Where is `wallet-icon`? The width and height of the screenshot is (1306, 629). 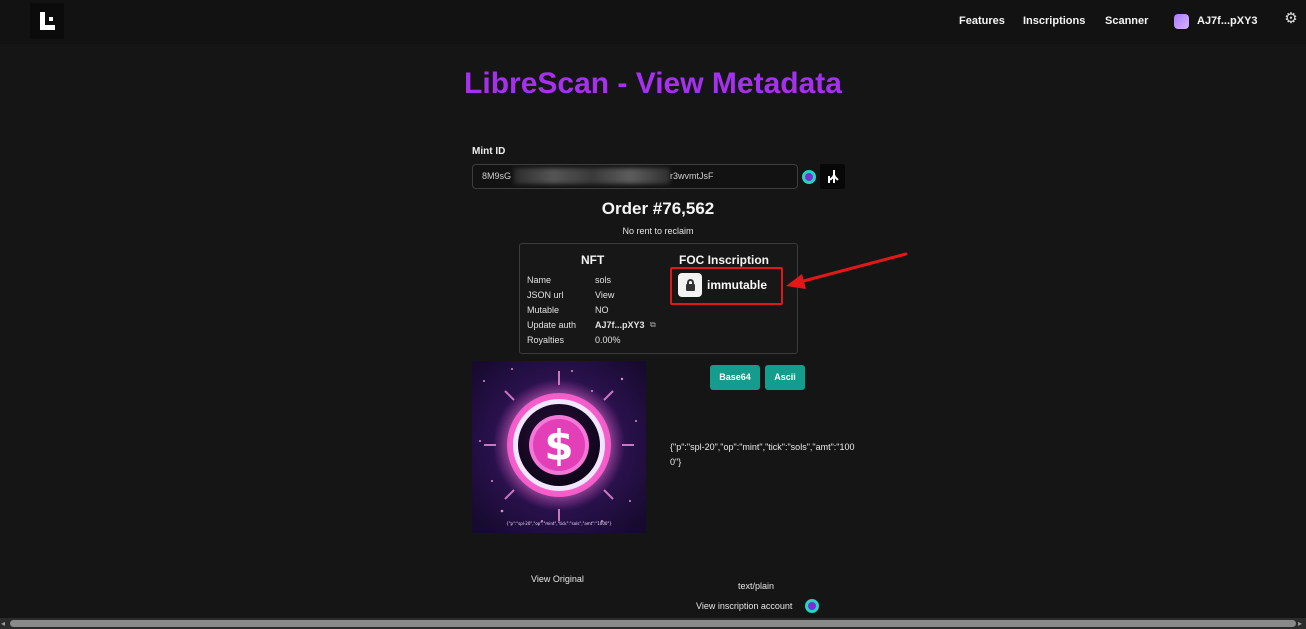 wallet-icon is located at coordinates (1181, 21).